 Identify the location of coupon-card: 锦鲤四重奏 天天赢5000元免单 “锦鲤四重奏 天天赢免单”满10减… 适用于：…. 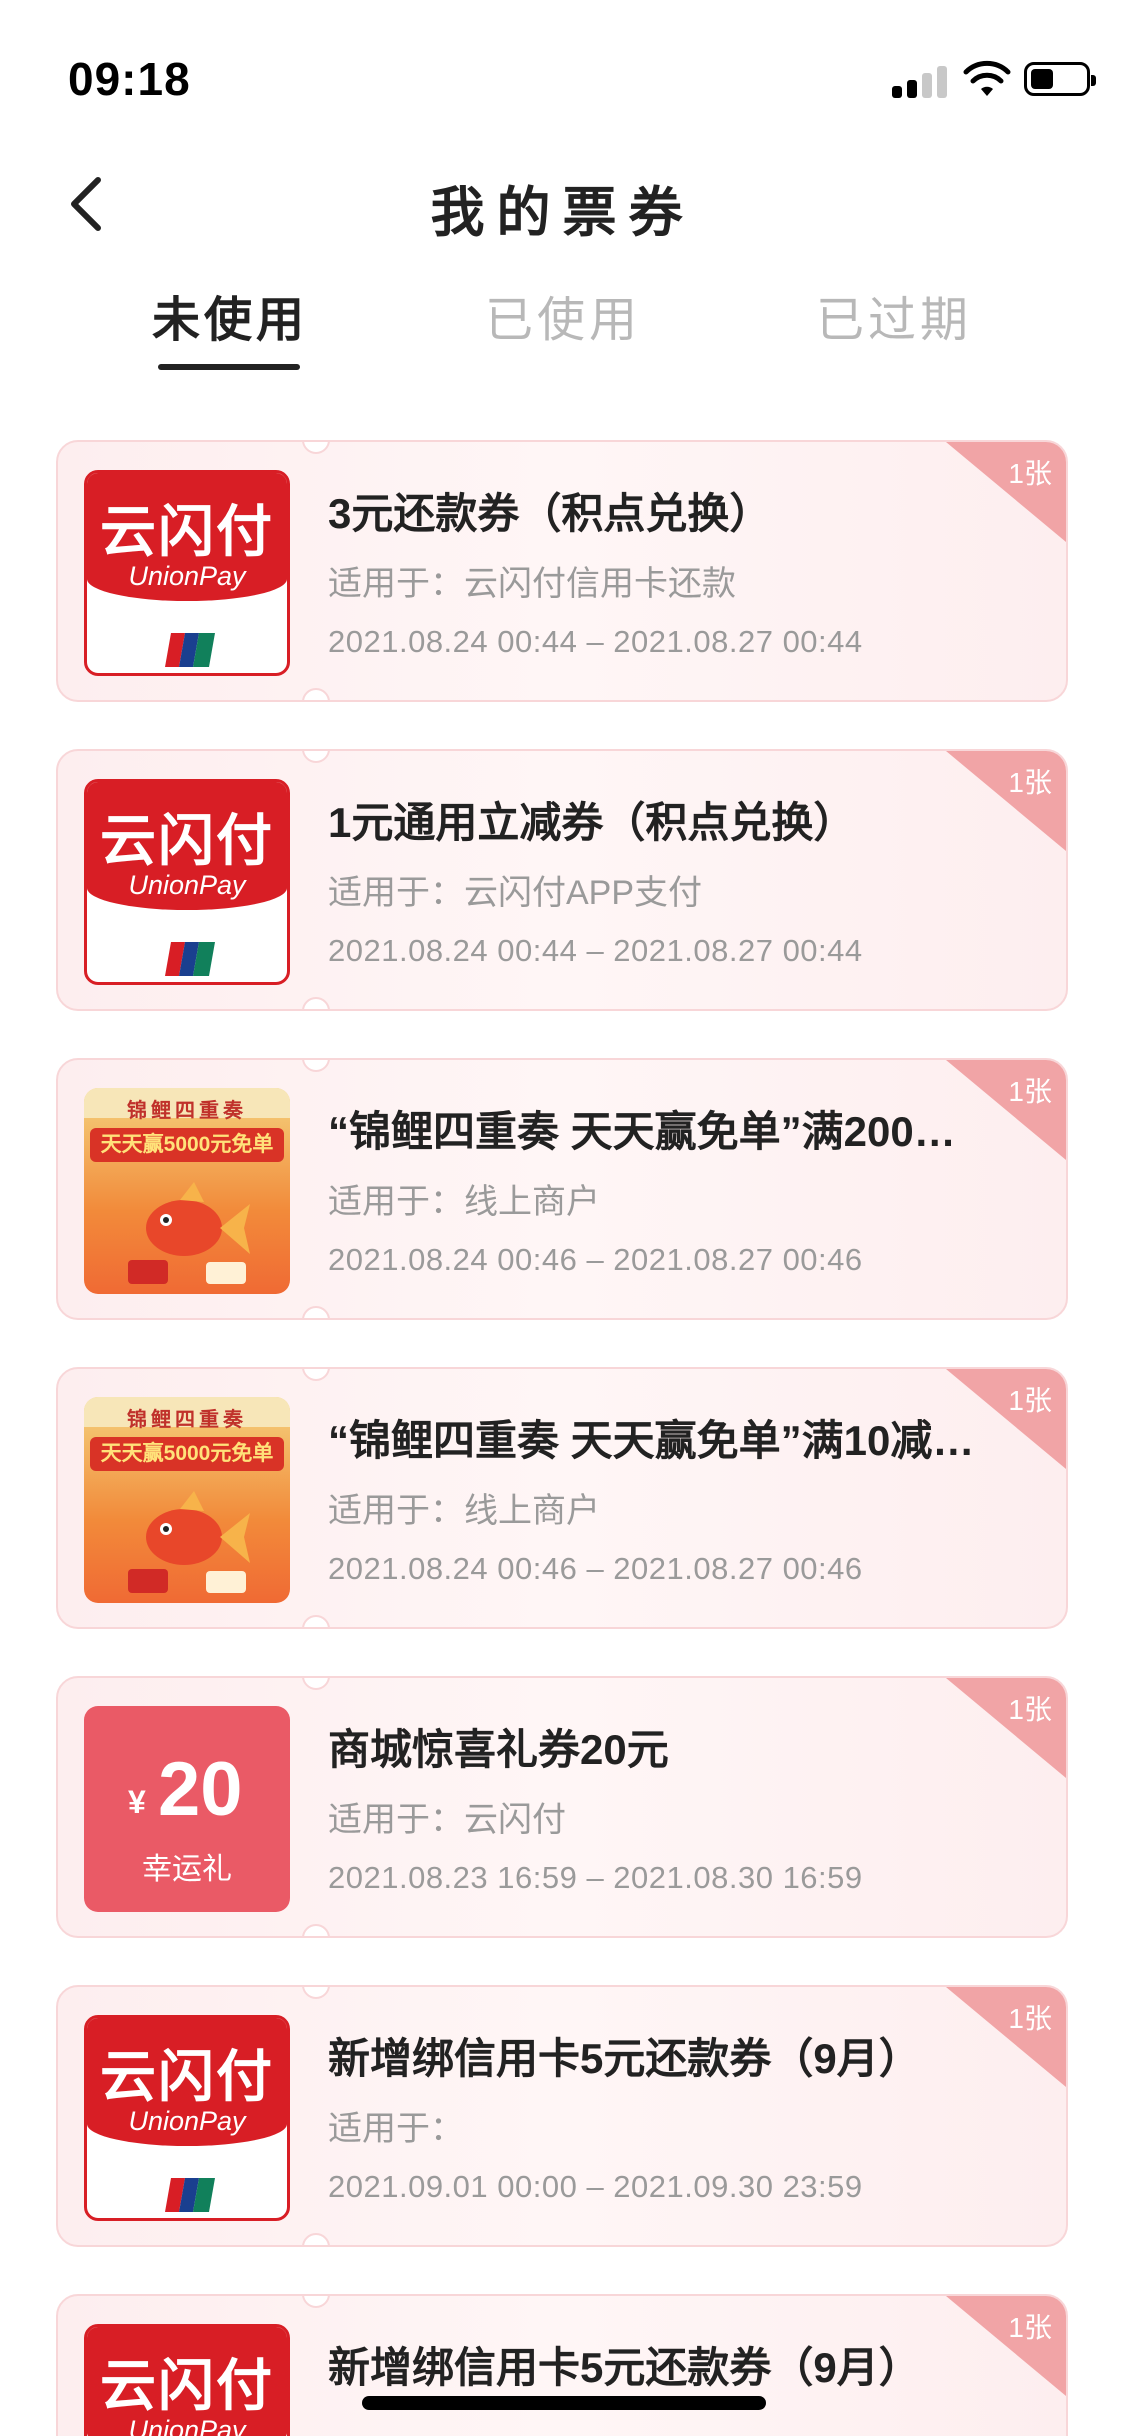
(562, 1498).